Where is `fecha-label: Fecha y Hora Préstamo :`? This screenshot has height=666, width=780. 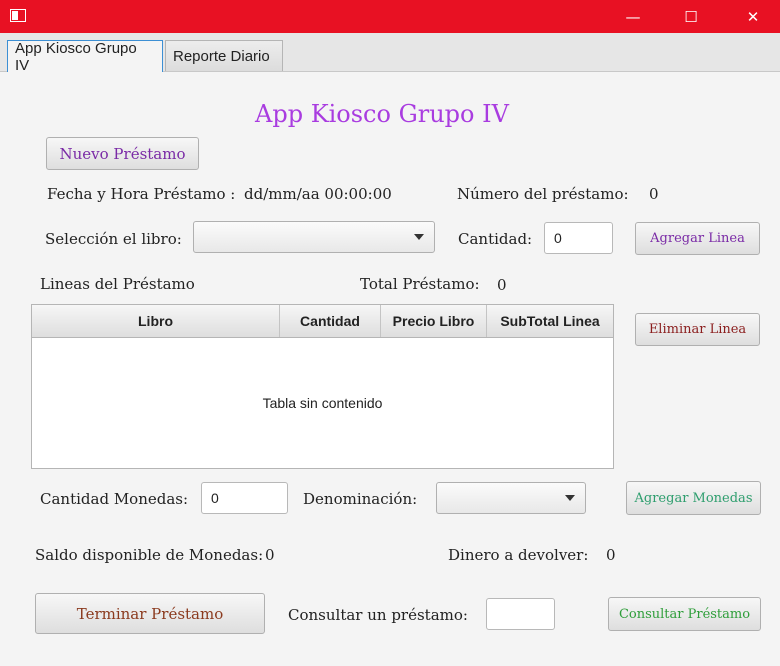
fecha-label: Fecha y Hora Préstamo : is located at coordinates (141, 194).